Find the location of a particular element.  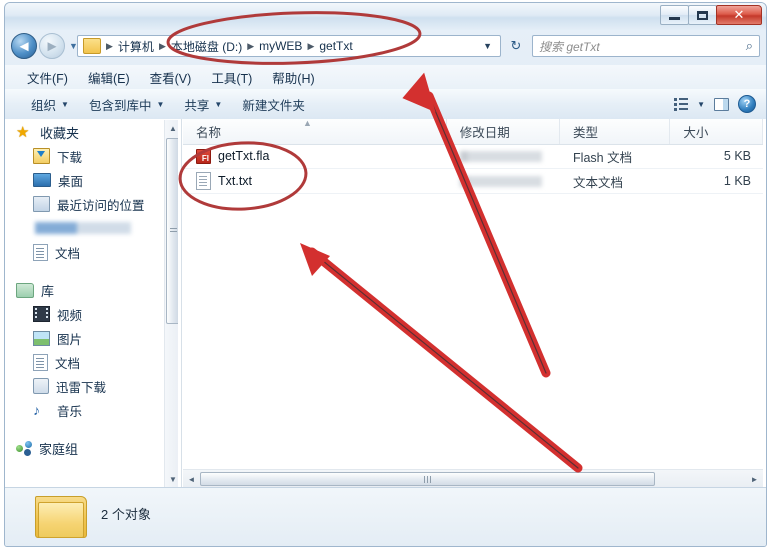

column-header-type: 类型 is located at coordinates (615, 131).